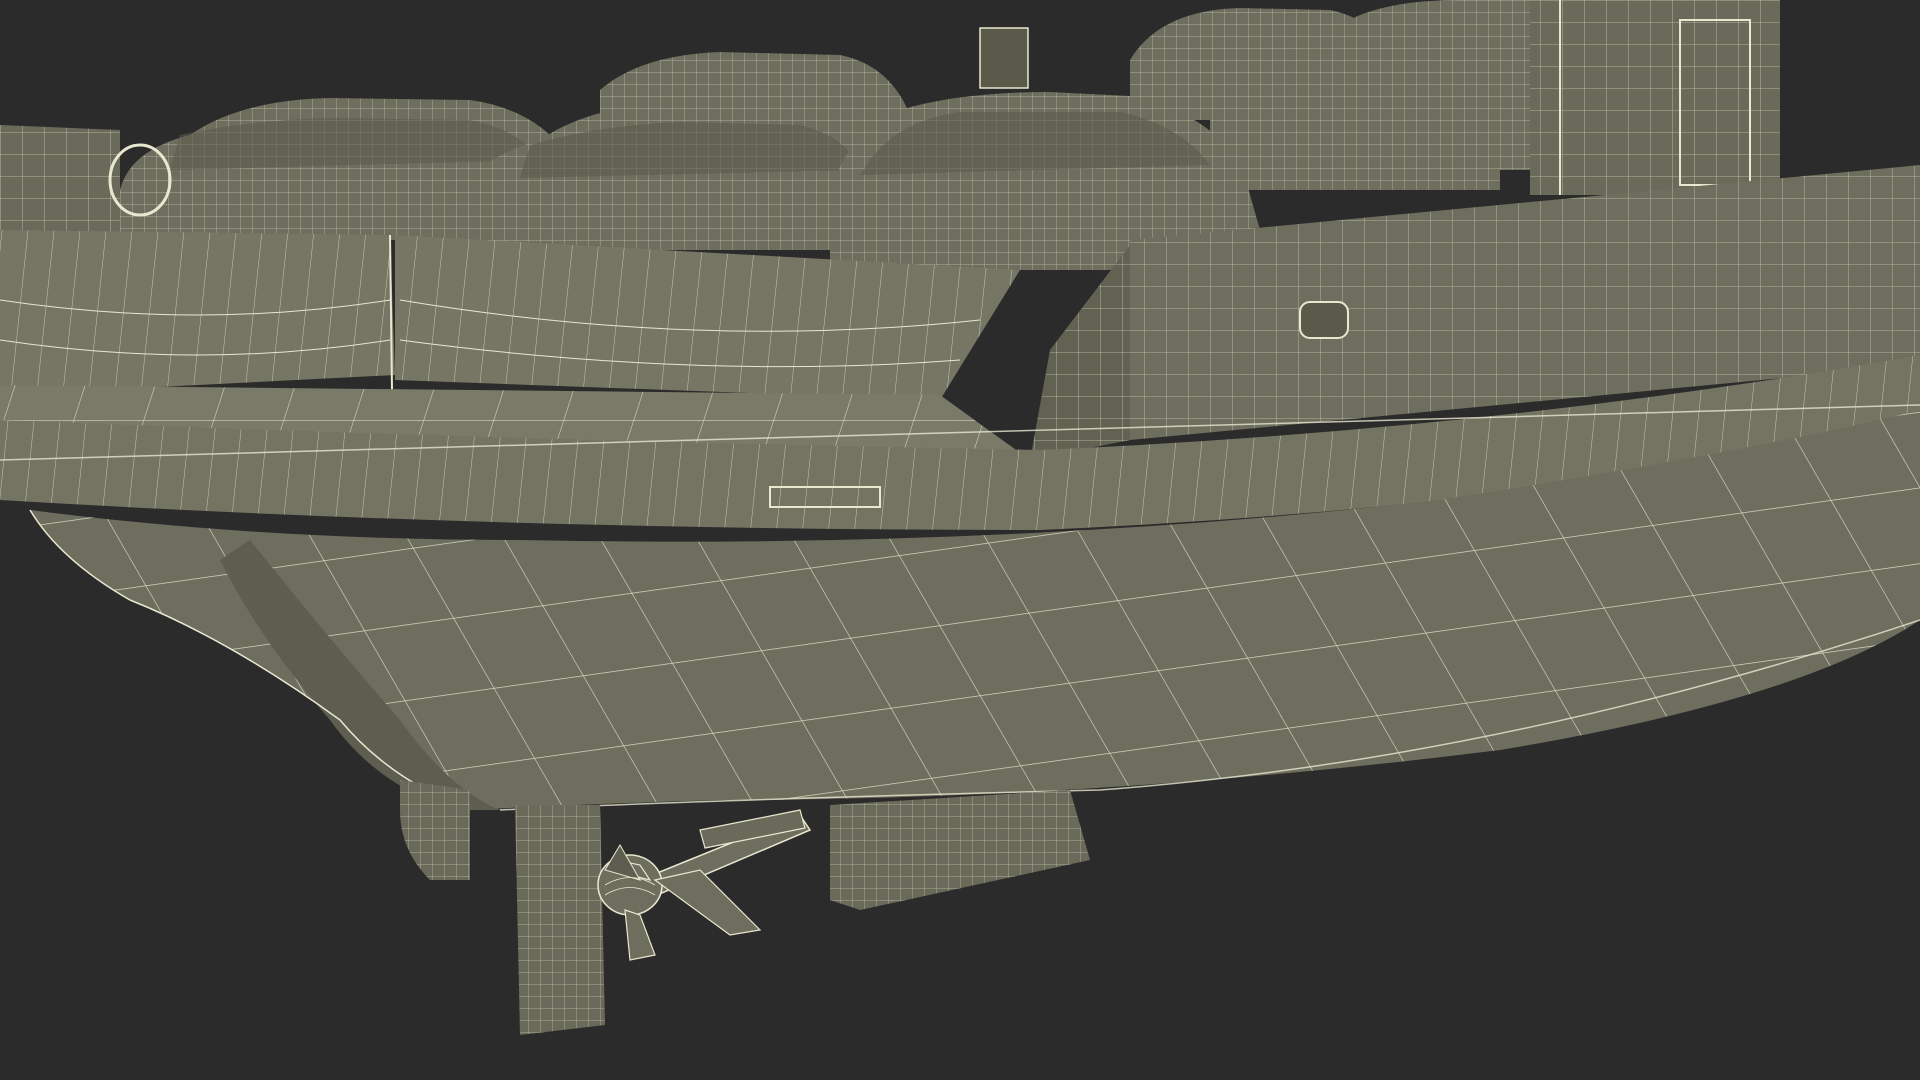 This screenshot has width=1920, height=1080. What do you see at coordinates (435, 830) in the screenshot?
I see `skeg` at bounding box center [435, 830].